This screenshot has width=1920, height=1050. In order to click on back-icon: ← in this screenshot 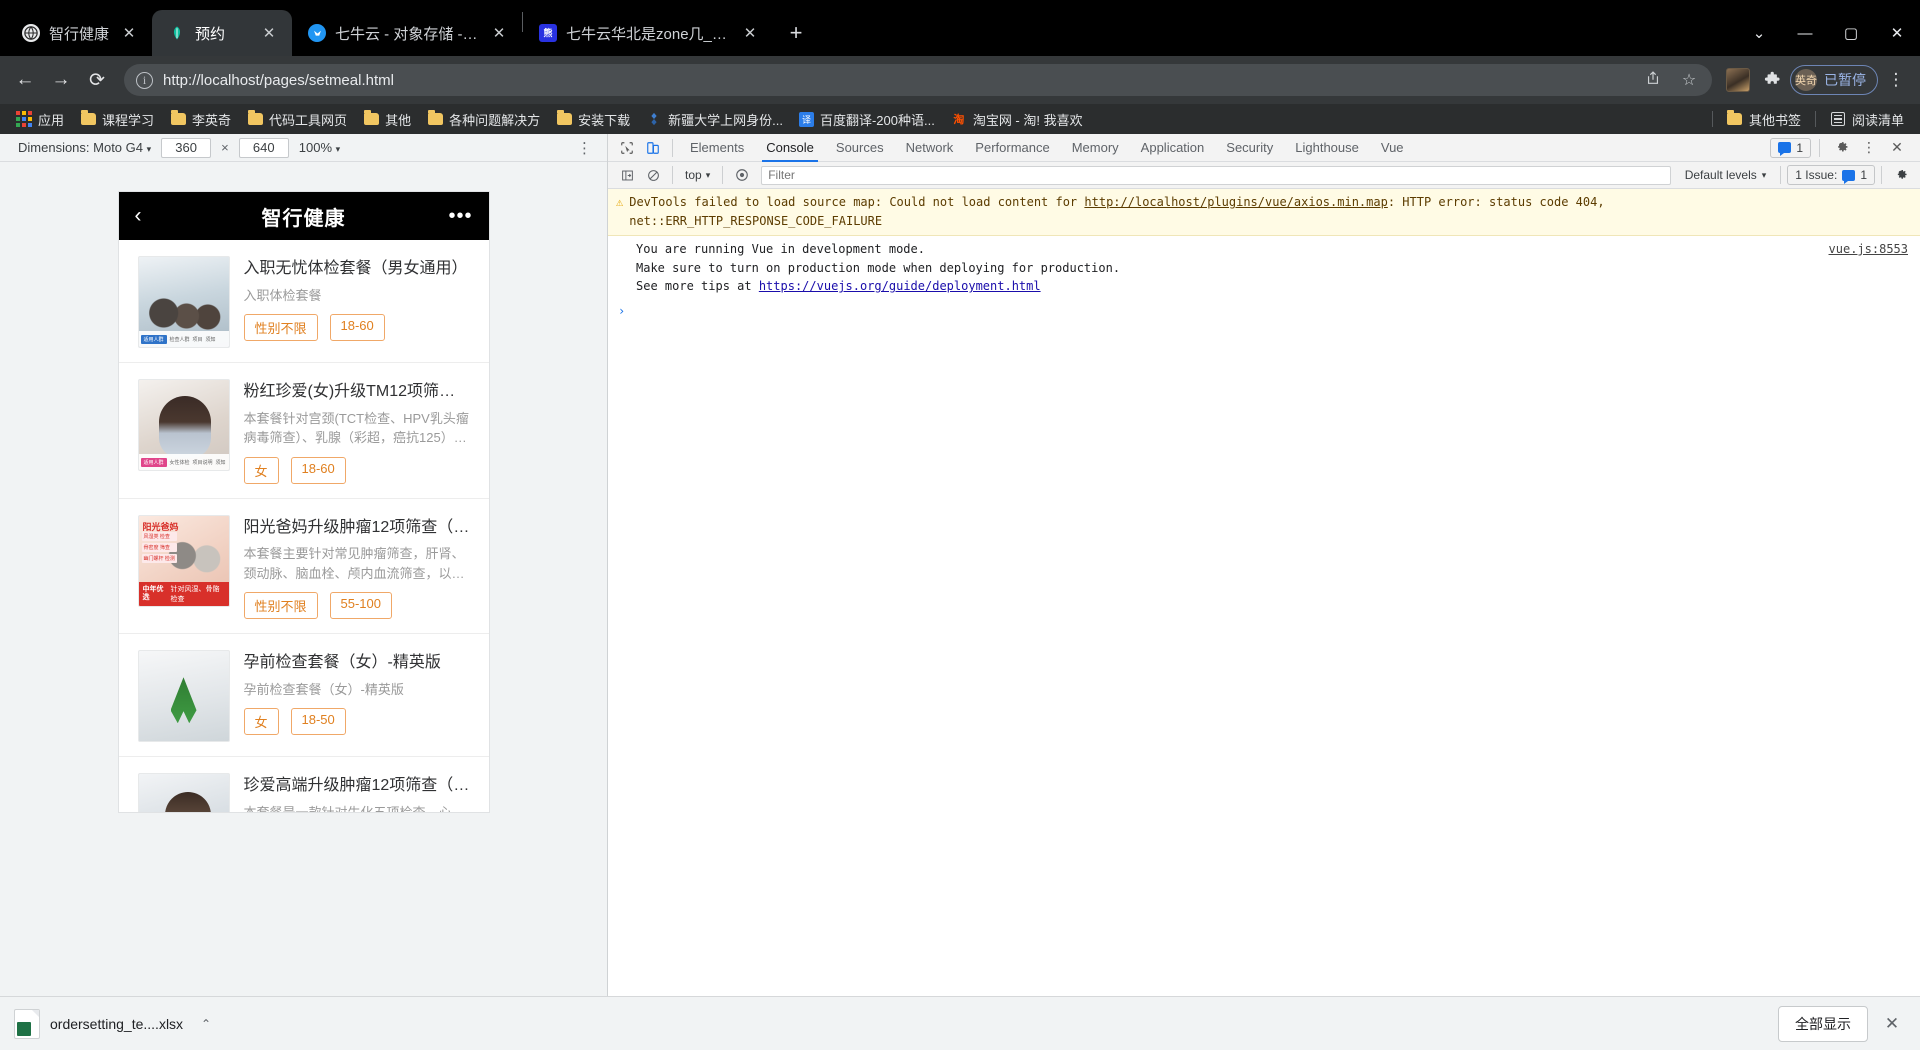, I will do `click(25, 80)`.